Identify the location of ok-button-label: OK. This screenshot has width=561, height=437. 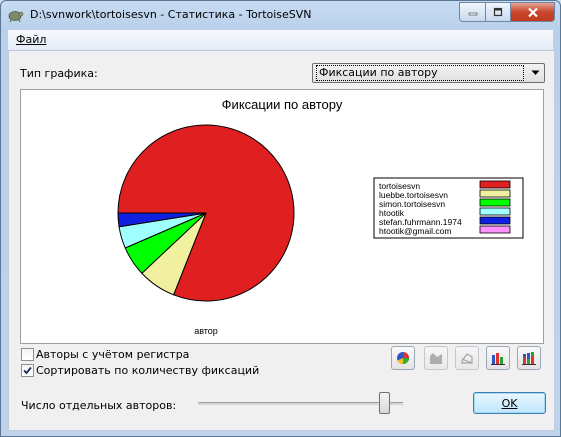
(509, 403).